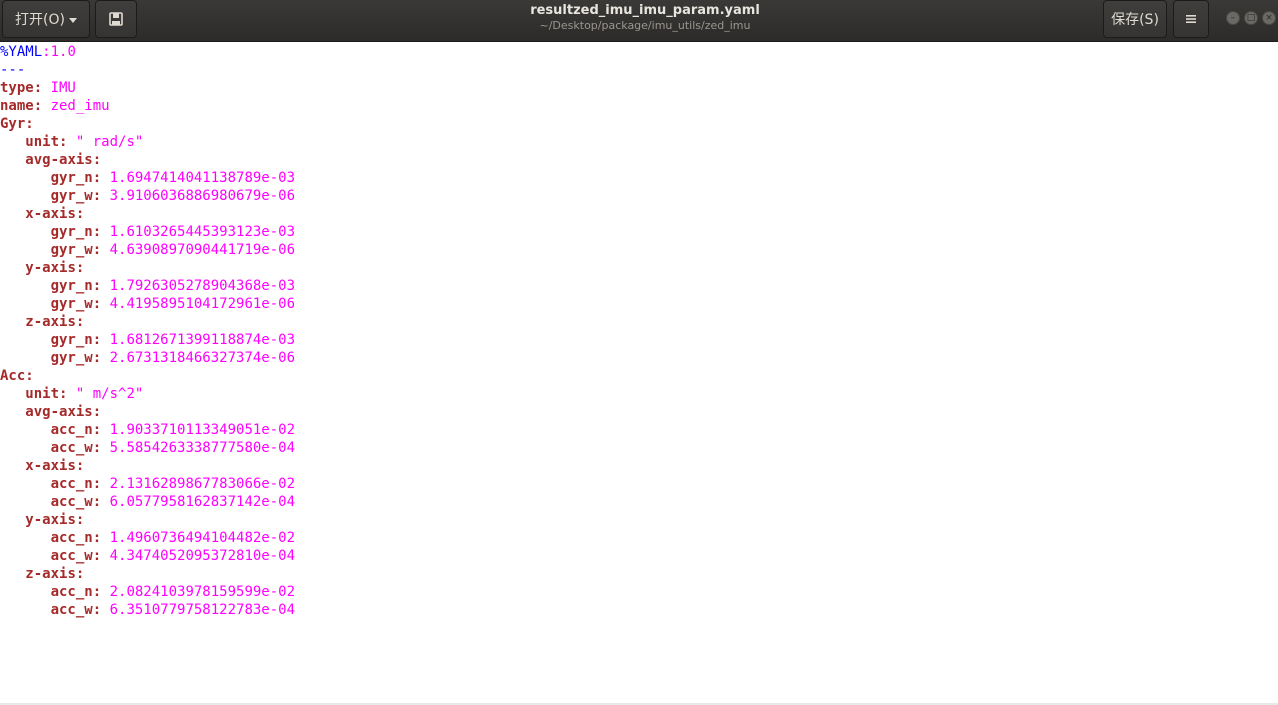 This screenshot has width=1278, height=705. I want to click on yaml-key: unit, so click(42, 142).